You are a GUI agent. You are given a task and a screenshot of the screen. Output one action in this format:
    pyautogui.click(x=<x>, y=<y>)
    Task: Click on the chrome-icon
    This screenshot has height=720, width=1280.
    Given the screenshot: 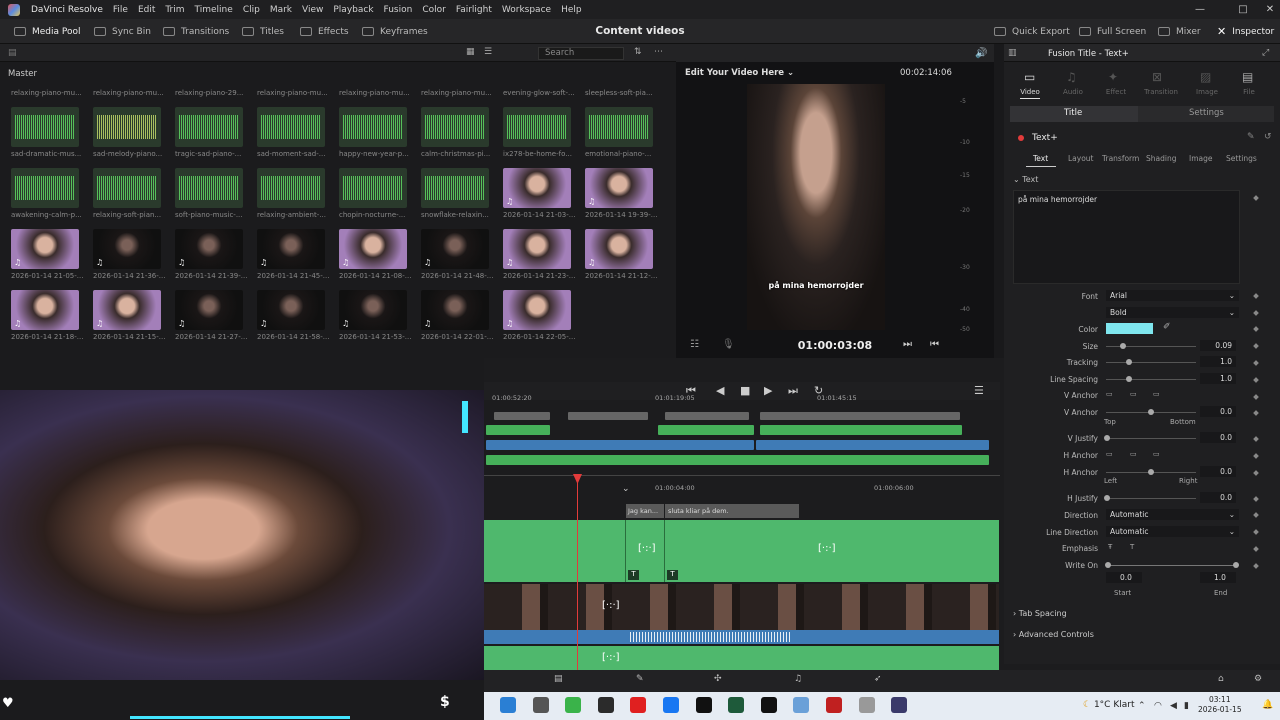 What is the action you would take?
    pyautogui.click(x=573, y=705)
    